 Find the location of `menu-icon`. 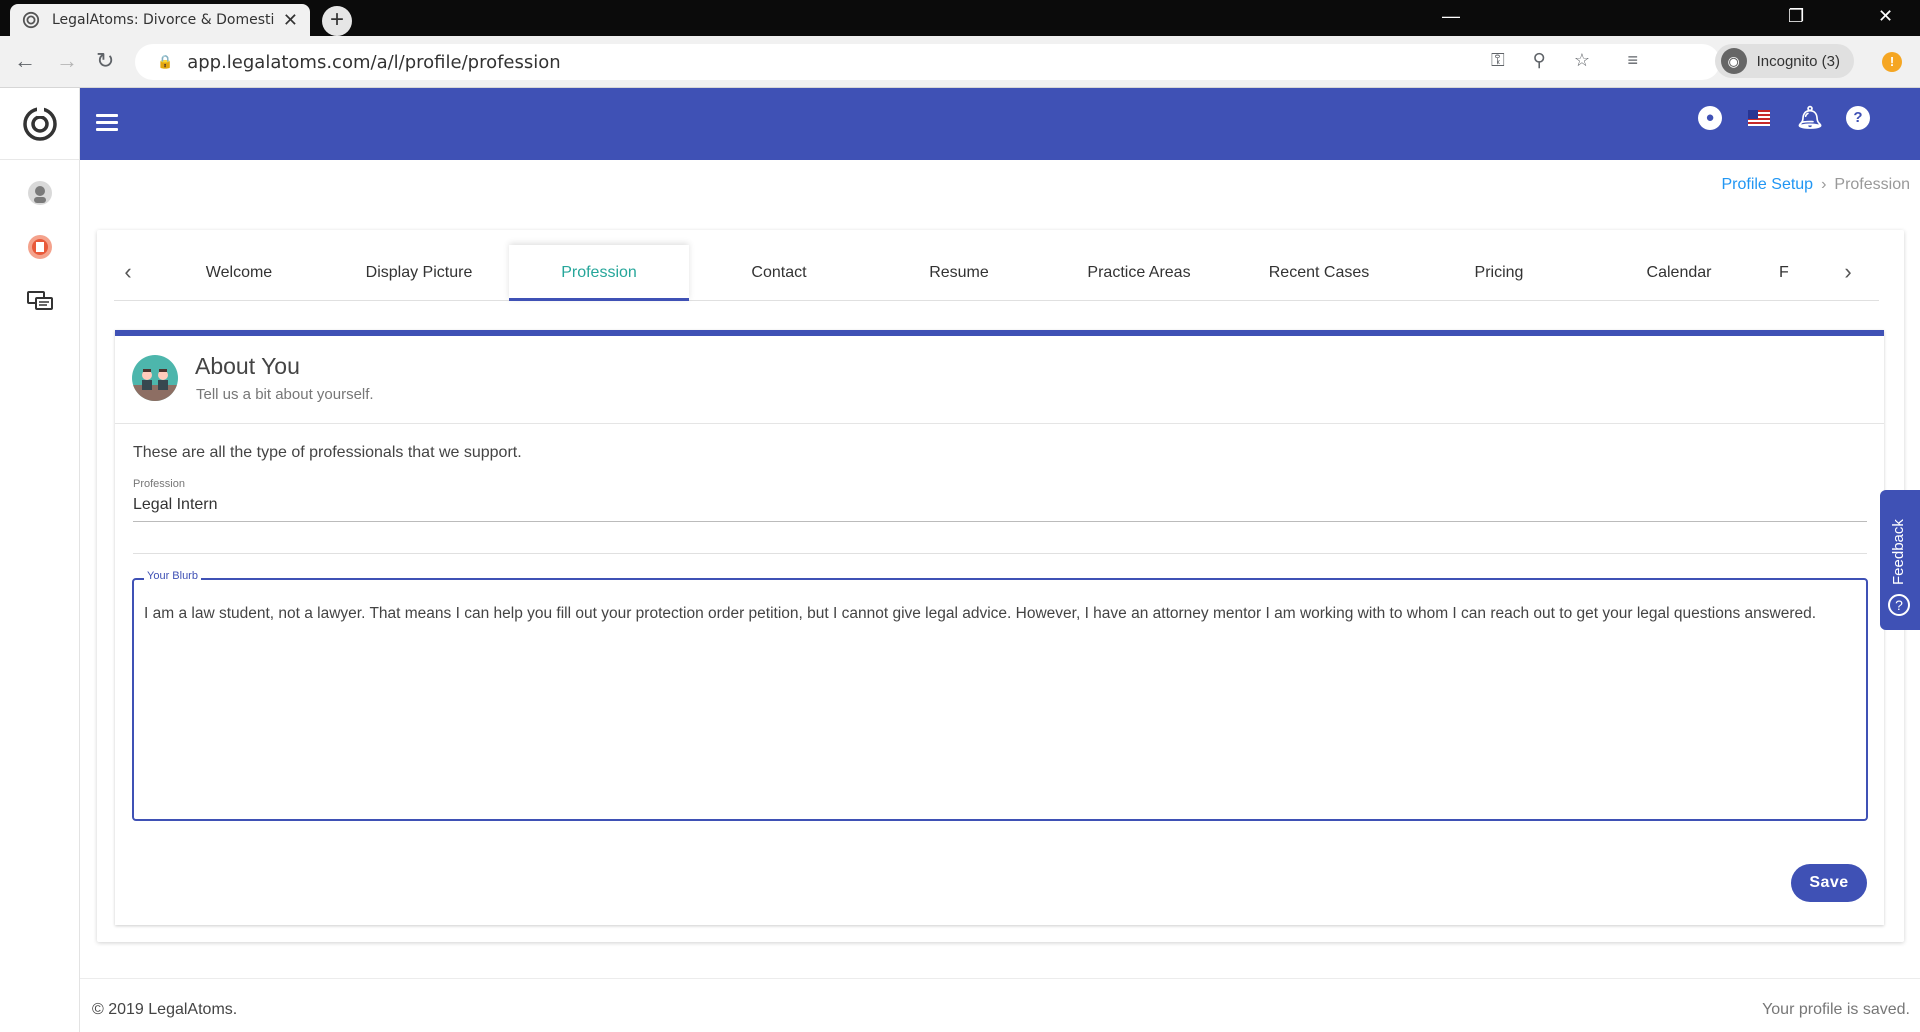

menu-icon is located at coordinates (107, 124).